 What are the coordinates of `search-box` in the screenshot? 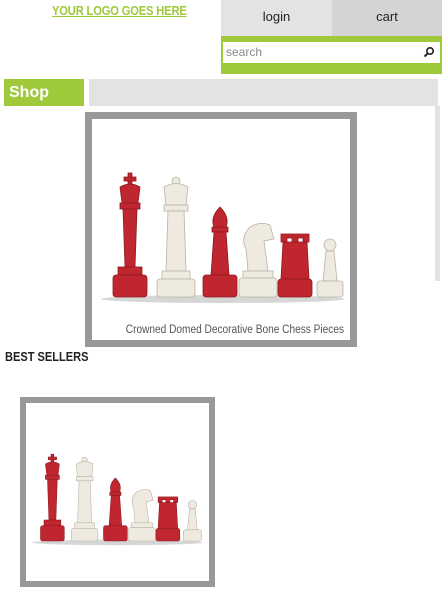 It's located at (331, 52).